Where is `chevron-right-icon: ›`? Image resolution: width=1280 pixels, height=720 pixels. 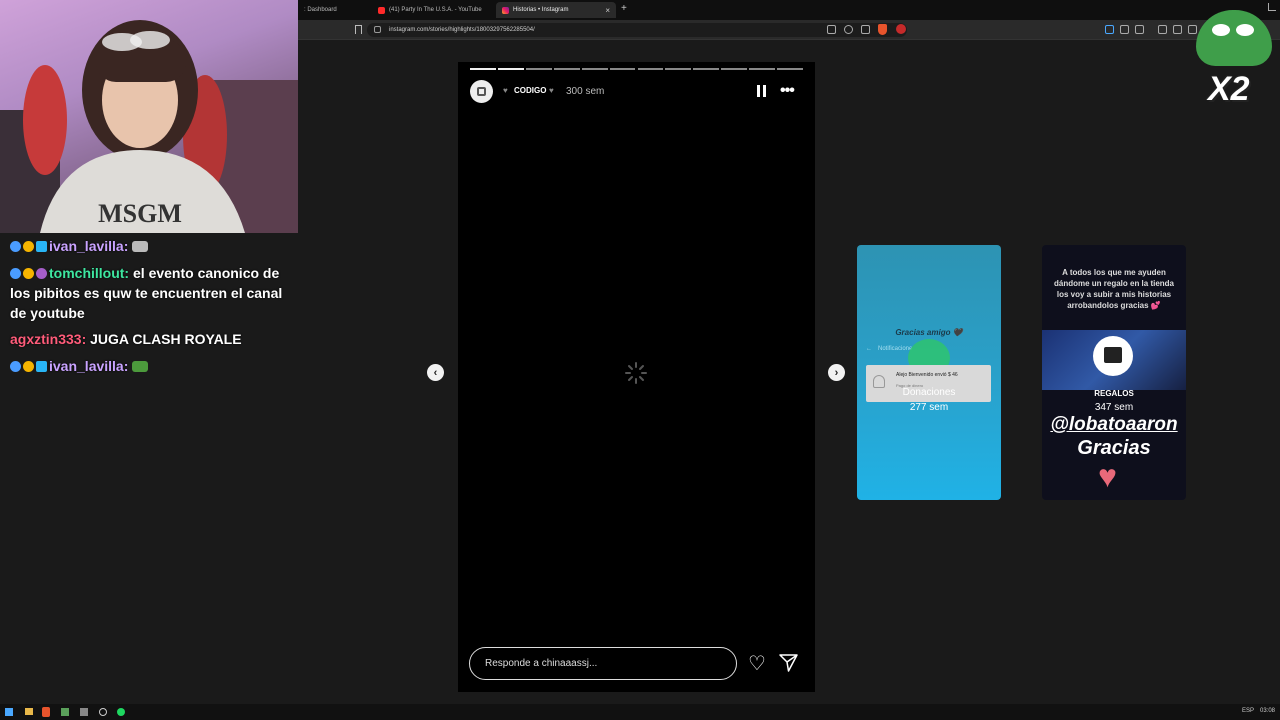 chevron-right-icon: › is located at coordinates (836, 372).